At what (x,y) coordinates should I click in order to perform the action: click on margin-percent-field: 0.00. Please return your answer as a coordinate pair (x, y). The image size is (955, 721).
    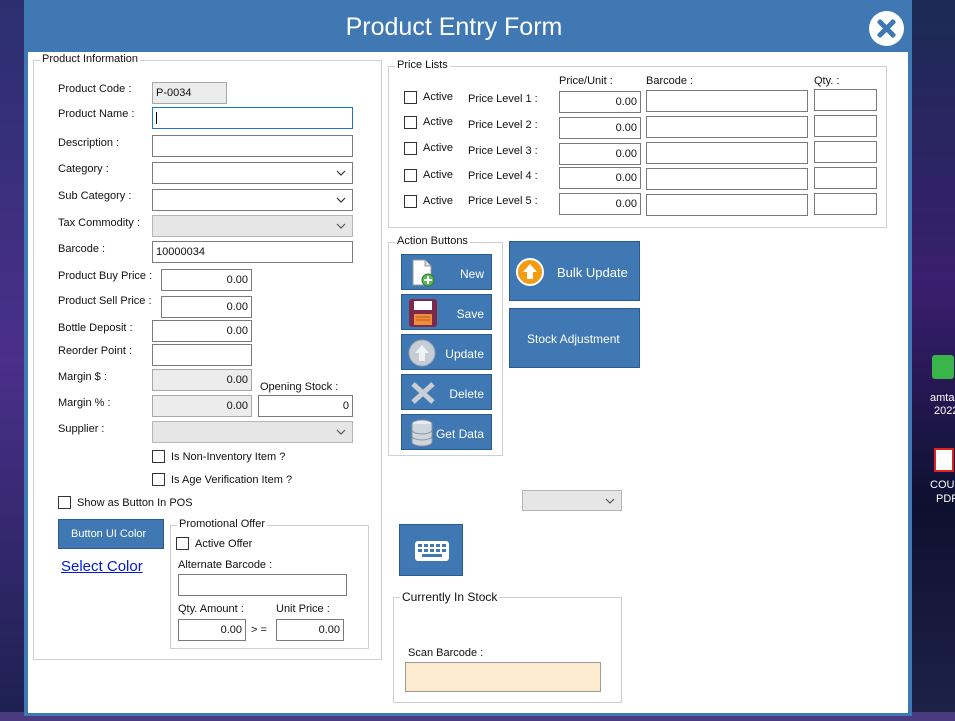
    Looking at the image, I should click on (202, 406).